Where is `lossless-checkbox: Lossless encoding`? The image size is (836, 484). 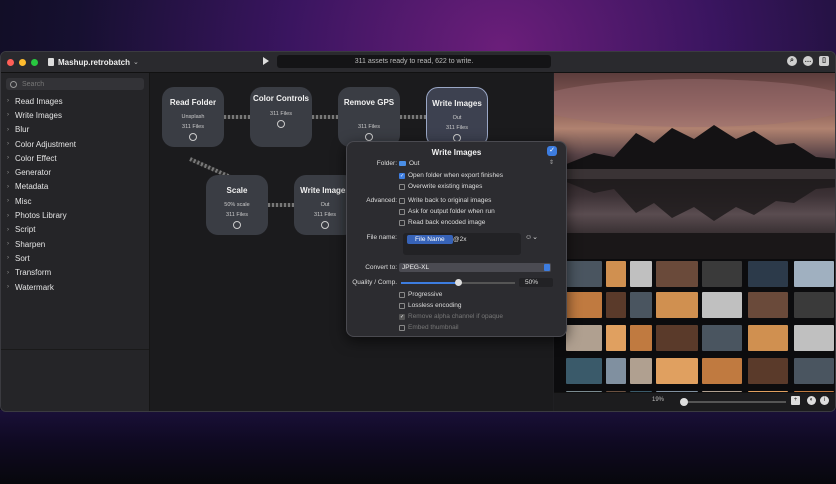
lossless-checkbox: Lossless encoding is located at coordinates (430, 305).